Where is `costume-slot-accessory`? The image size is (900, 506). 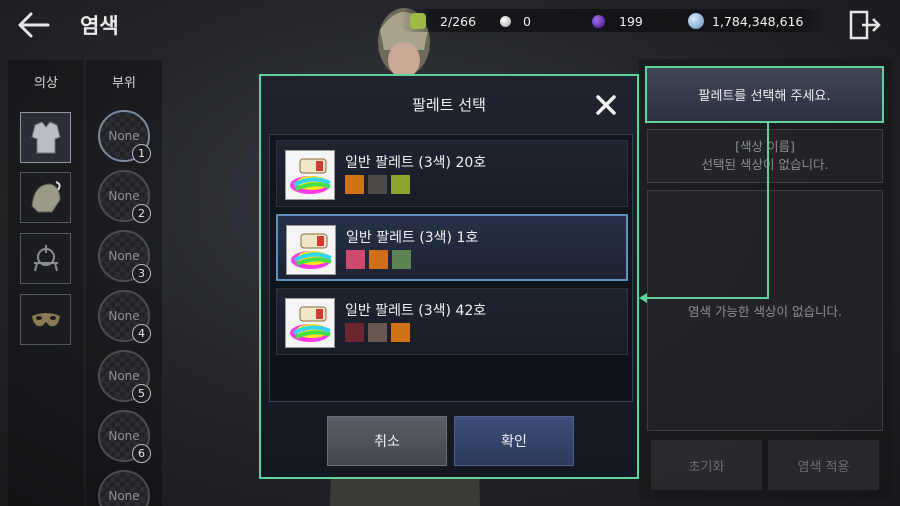
costume-slot-accessory is located at coordinates (45, 258).